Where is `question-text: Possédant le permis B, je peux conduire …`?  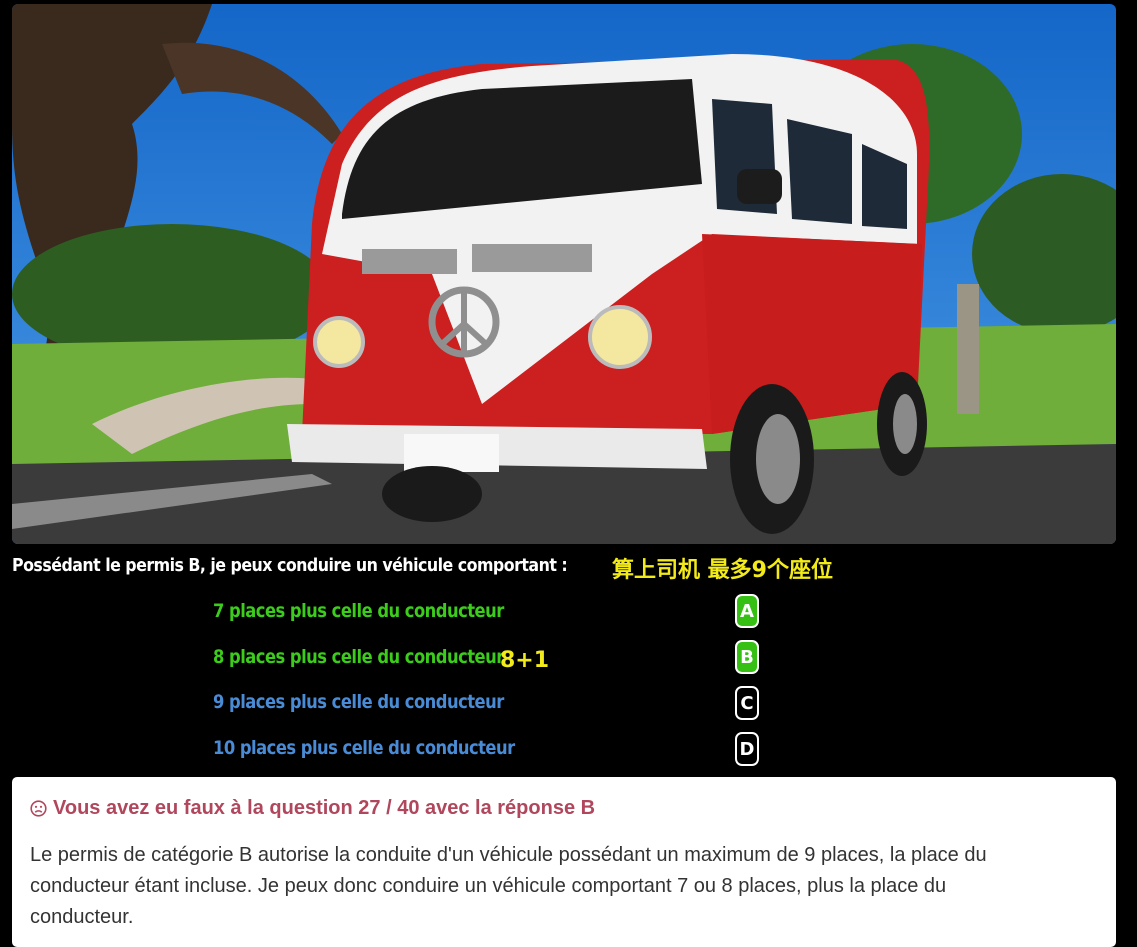
question-text: Possédant le permis B, je peux conduire … is located at coordinates (290, 565).